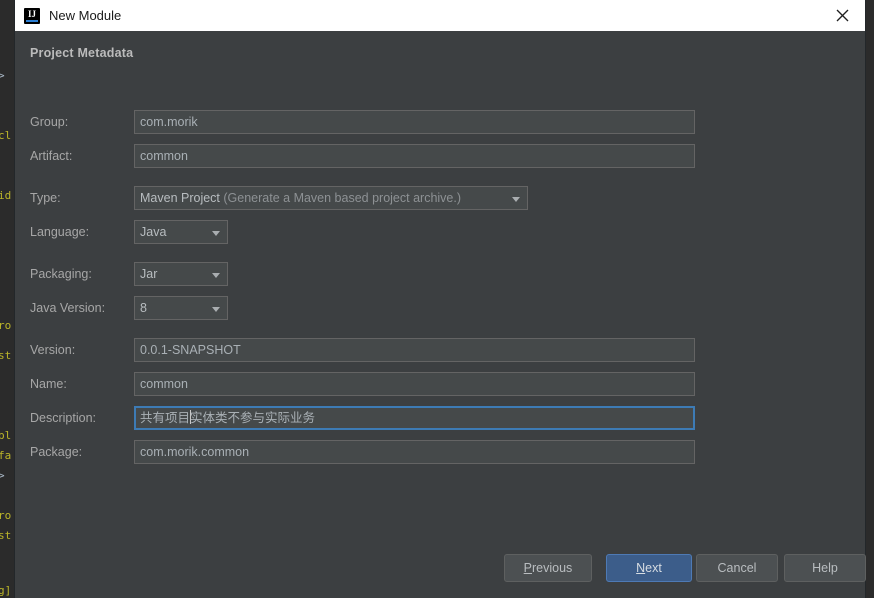 Image resolution: width=874 pixels, height=598 pixels. I want to click on artifact-input: common, so click(414, 156).